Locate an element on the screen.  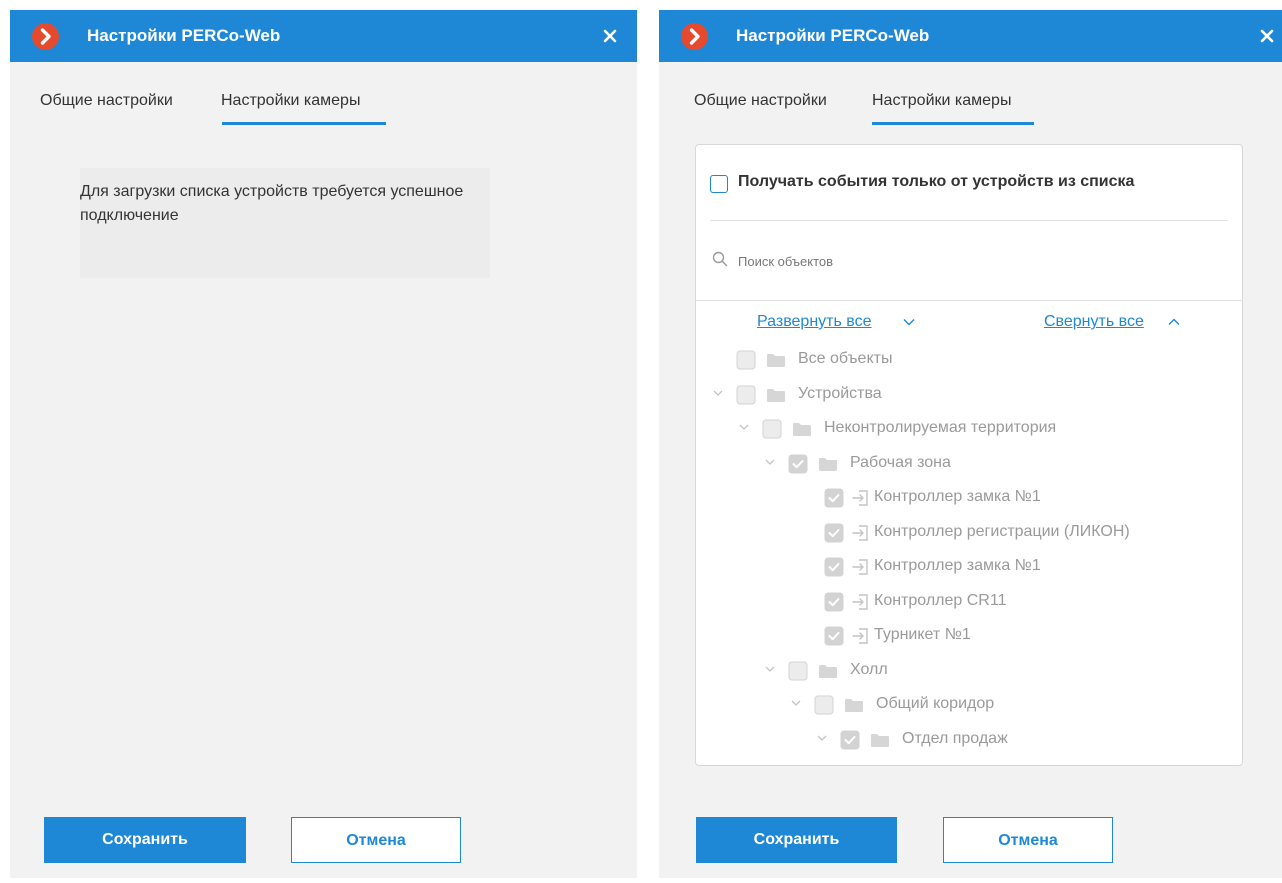
tree-item-label: Общий коридор is located at coordinates (935, 703).